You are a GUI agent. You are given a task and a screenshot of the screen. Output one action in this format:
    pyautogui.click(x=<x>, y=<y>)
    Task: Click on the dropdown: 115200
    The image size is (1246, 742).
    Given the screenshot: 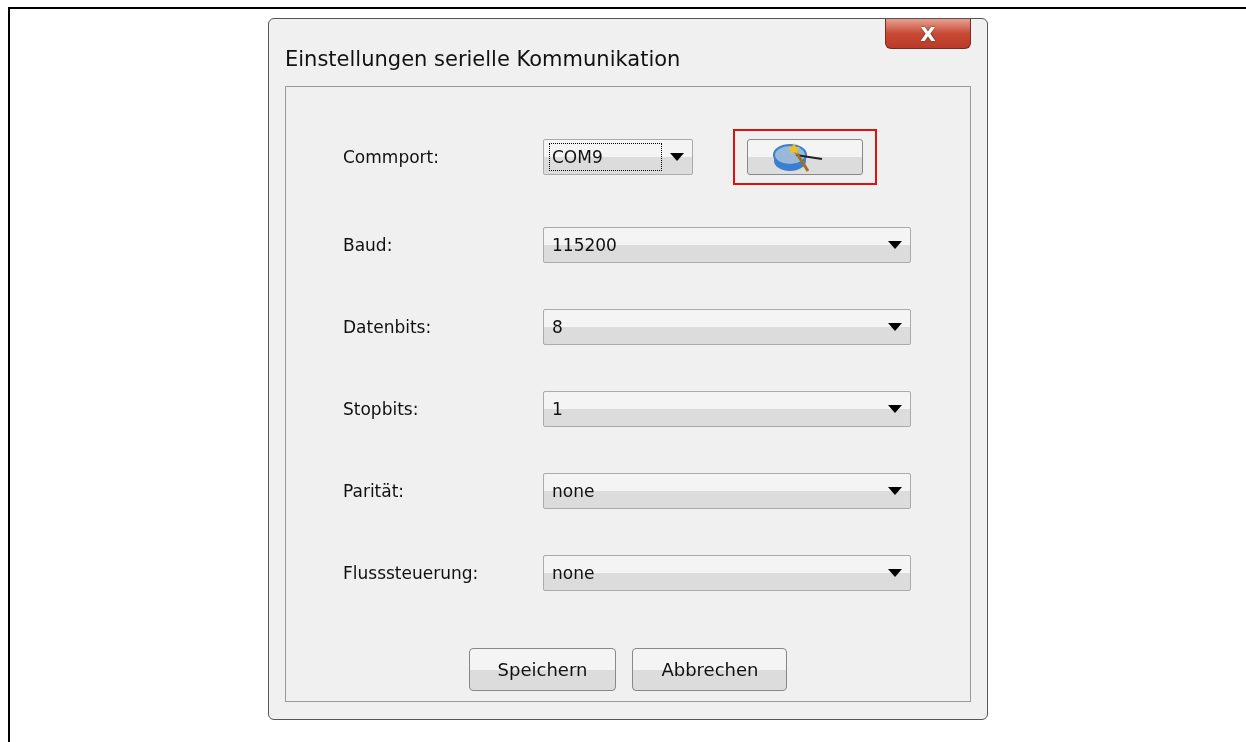 What is the action you would take?
    pyautogui.click(x=727, y=245)
    